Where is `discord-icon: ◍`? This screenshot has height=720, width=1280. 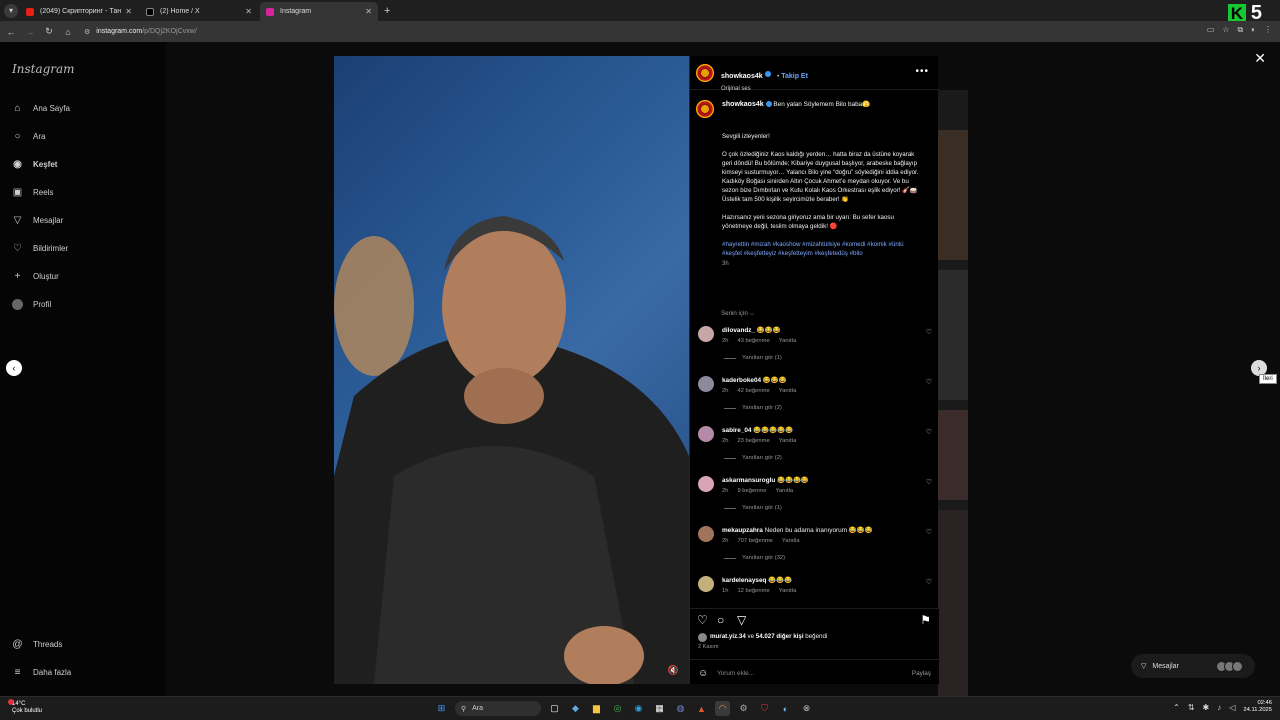 discord-icon: ◍ is located at coordinates (680, 708).